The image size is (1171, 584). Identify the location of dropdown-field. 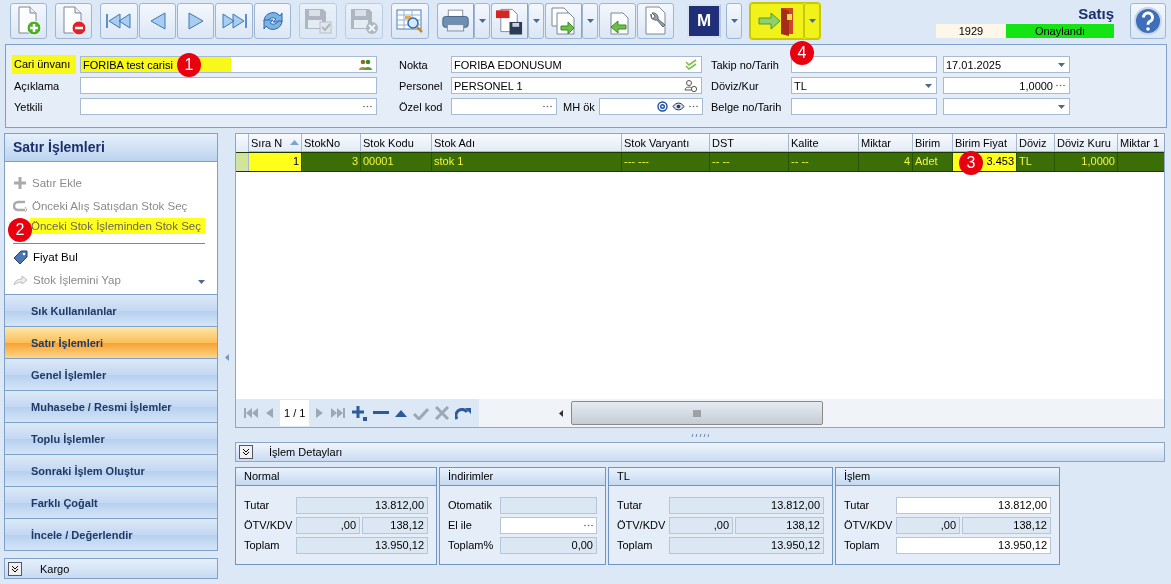
(1006, 106).